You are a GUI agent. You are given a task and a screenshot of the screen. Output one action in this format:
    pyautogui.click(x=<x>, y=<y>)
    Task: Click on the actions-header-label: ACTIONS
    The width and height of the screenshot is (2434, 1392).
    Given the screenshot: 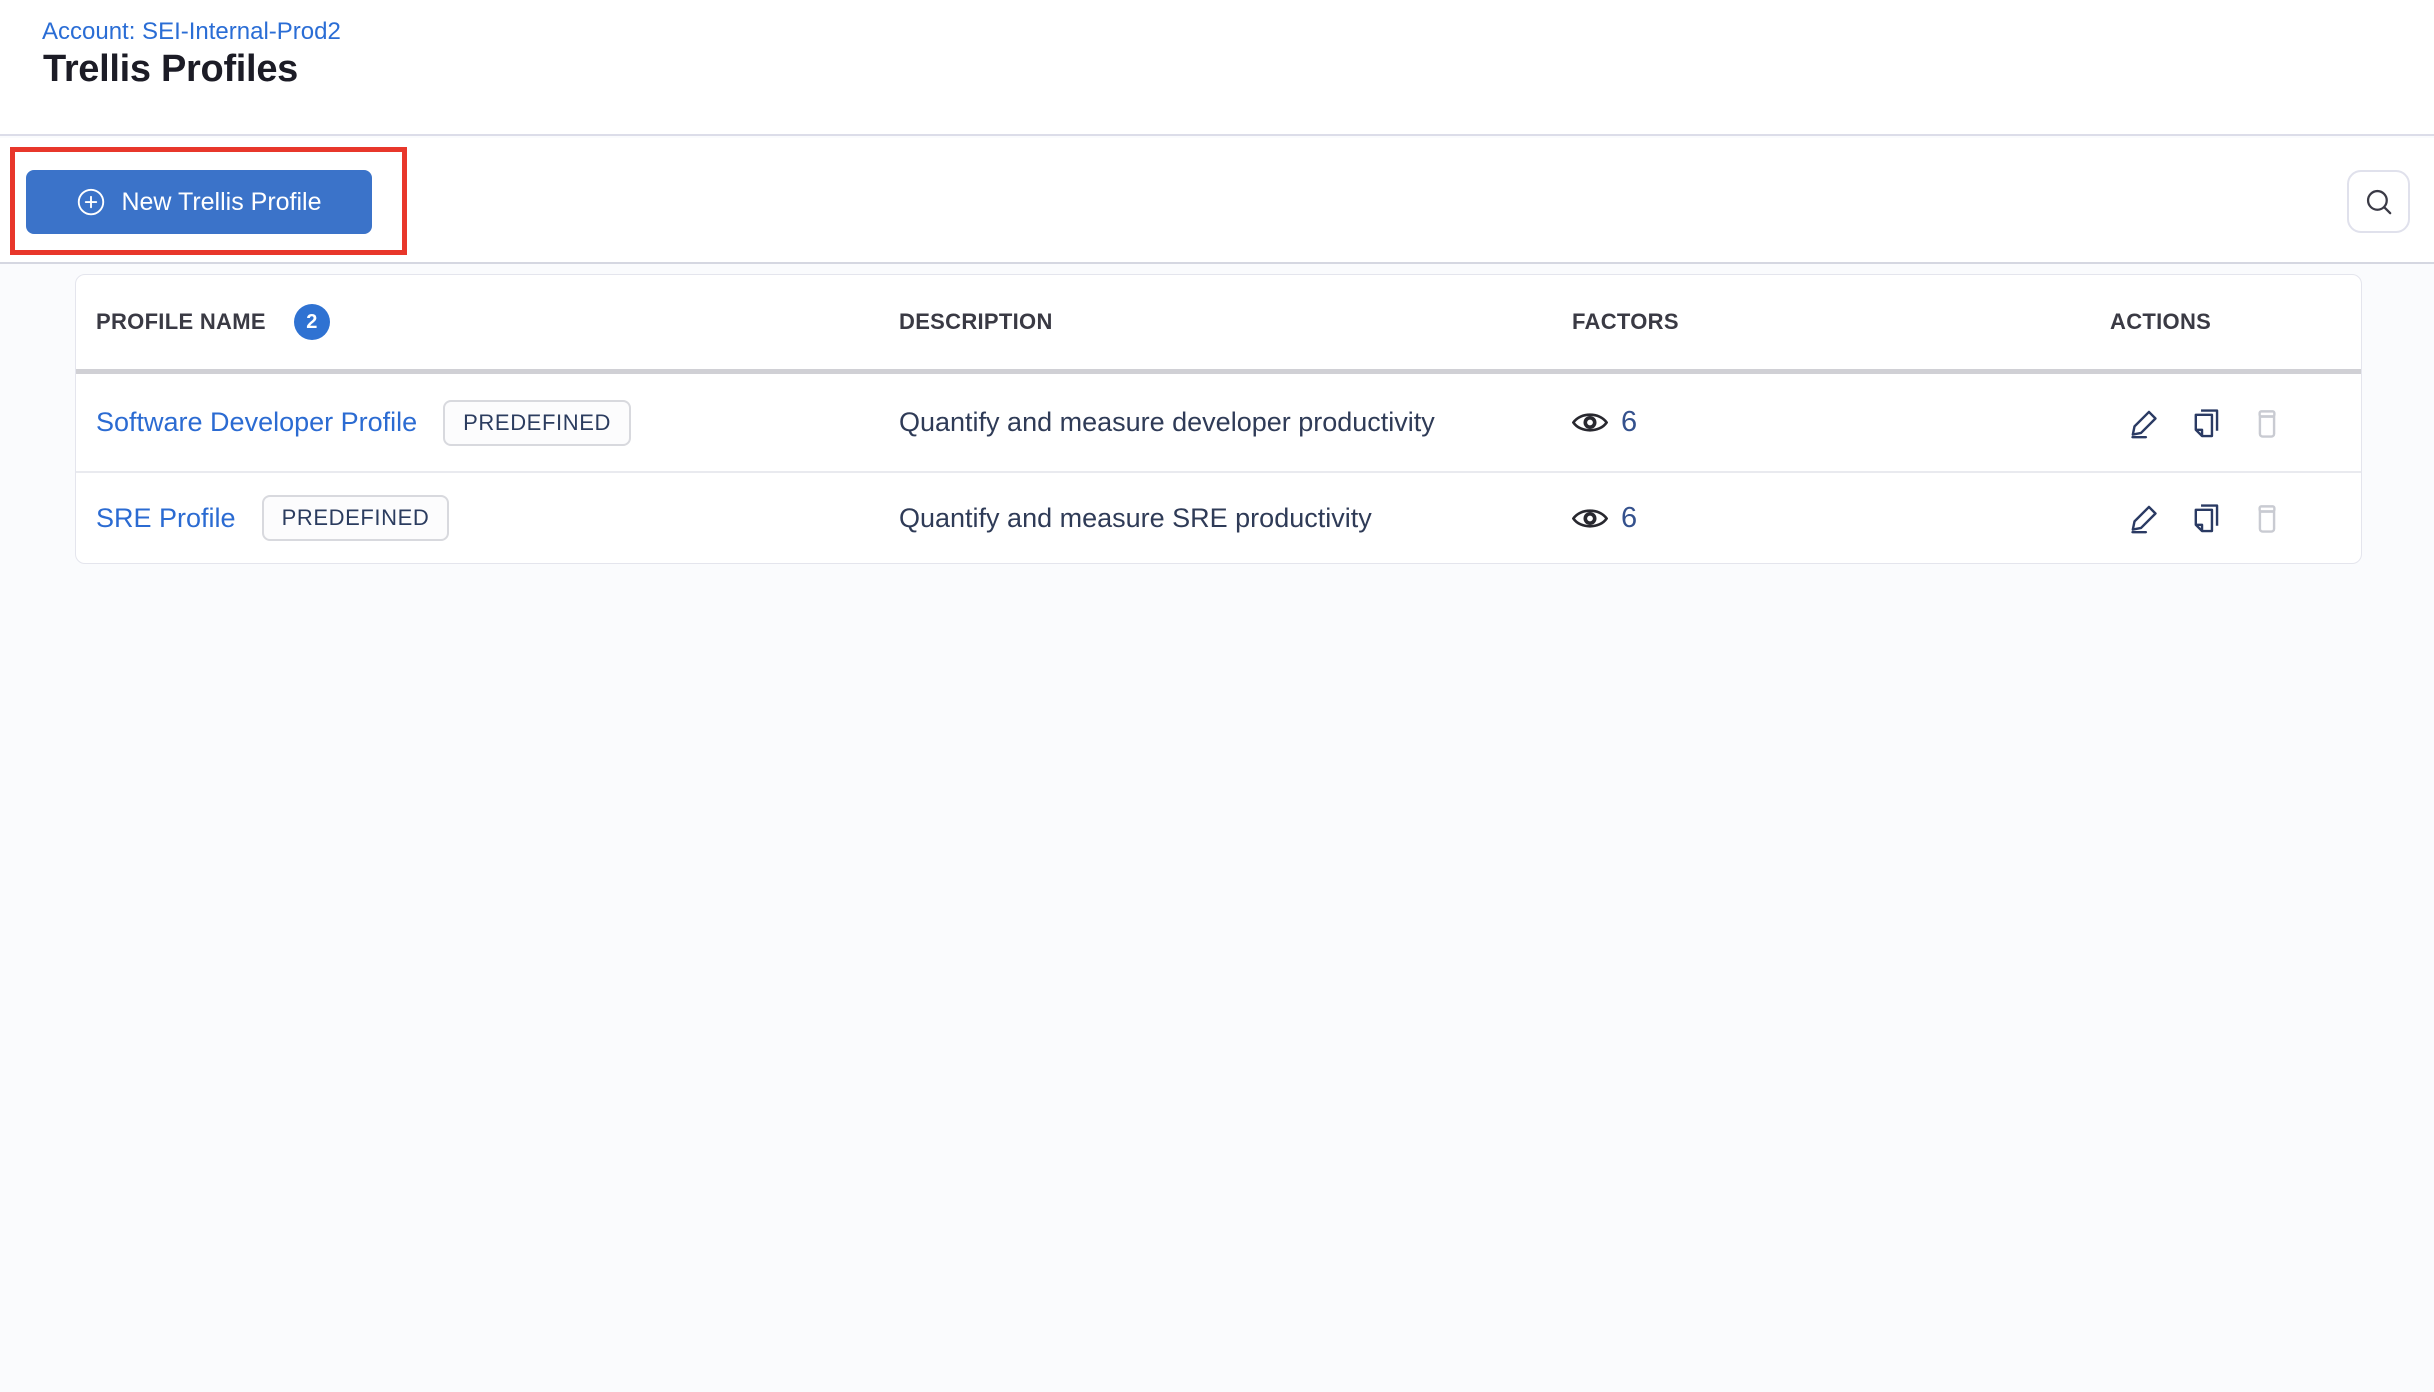 What is the action you would take?
    pyautogui.click(x=2161, y=321)
    